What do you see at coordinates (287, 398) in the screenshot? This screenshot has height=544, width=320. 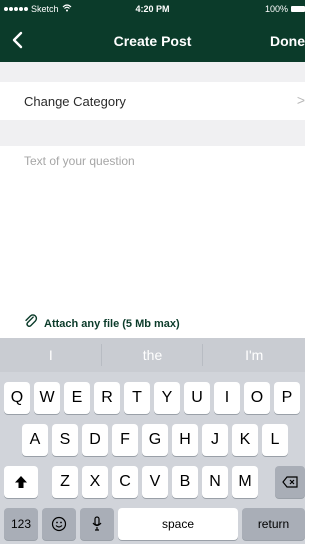 I see `key-p: P` at bounding box center [287, 398].